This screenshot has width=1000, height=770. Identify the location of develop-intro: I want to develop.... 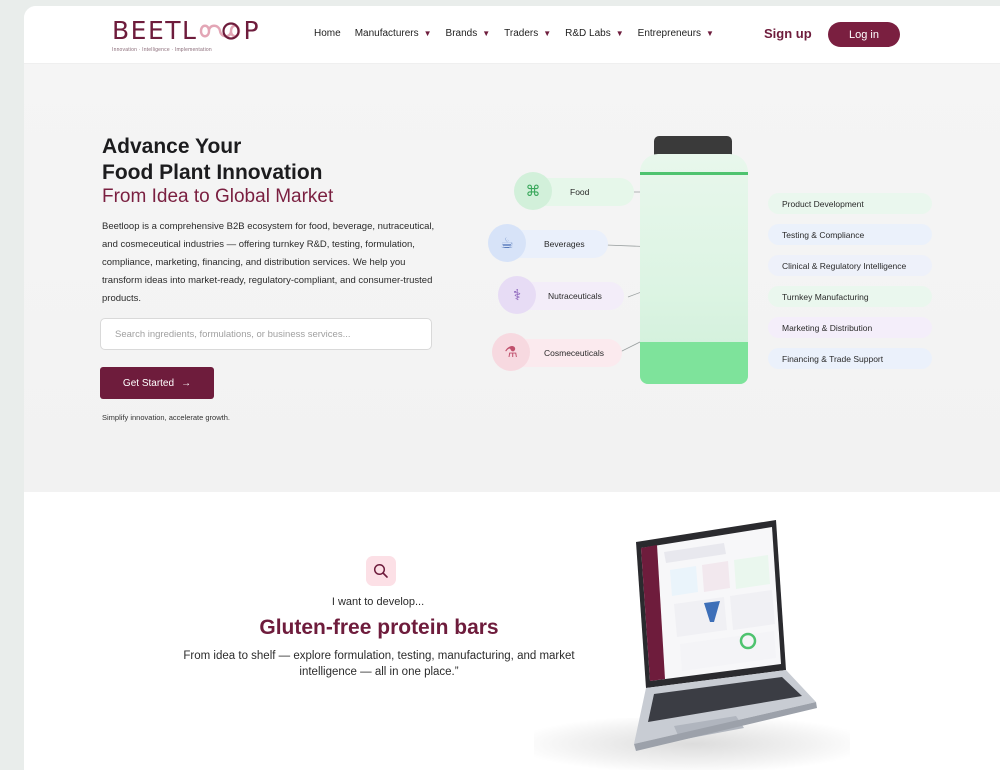
(378, 602).